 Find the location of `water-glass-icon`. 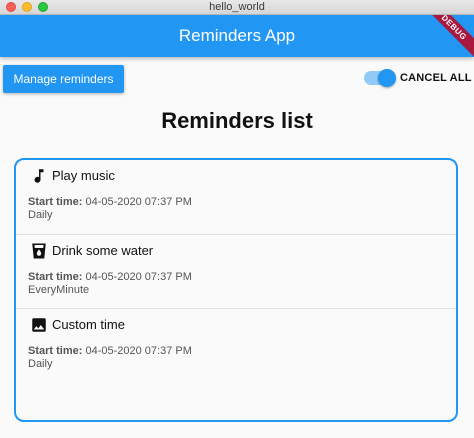

water-glass-icon is located at coordinates (39, 251).